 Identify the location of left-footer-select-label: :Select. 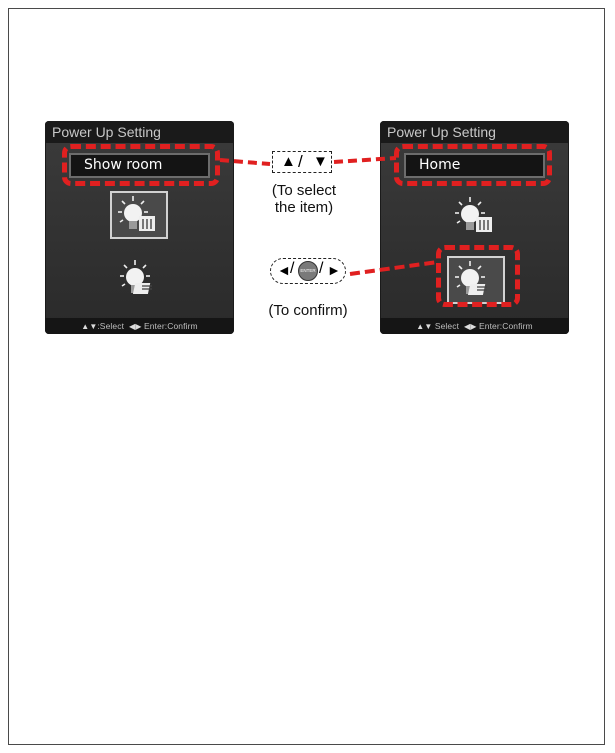
(111, 326).